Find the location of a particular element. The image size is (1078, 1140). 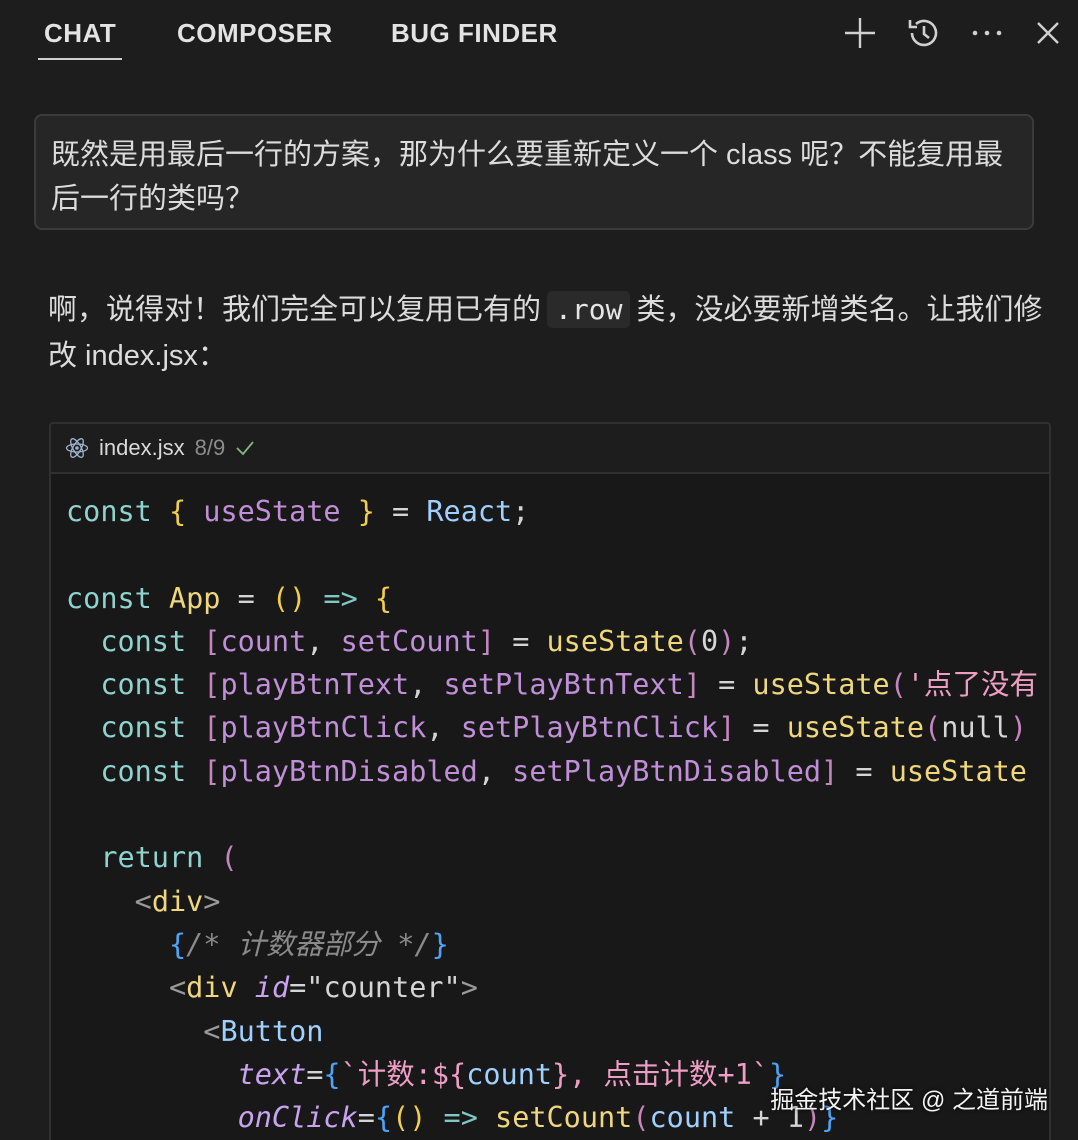

code-line: <Button is located at coordinates (557, 1031).